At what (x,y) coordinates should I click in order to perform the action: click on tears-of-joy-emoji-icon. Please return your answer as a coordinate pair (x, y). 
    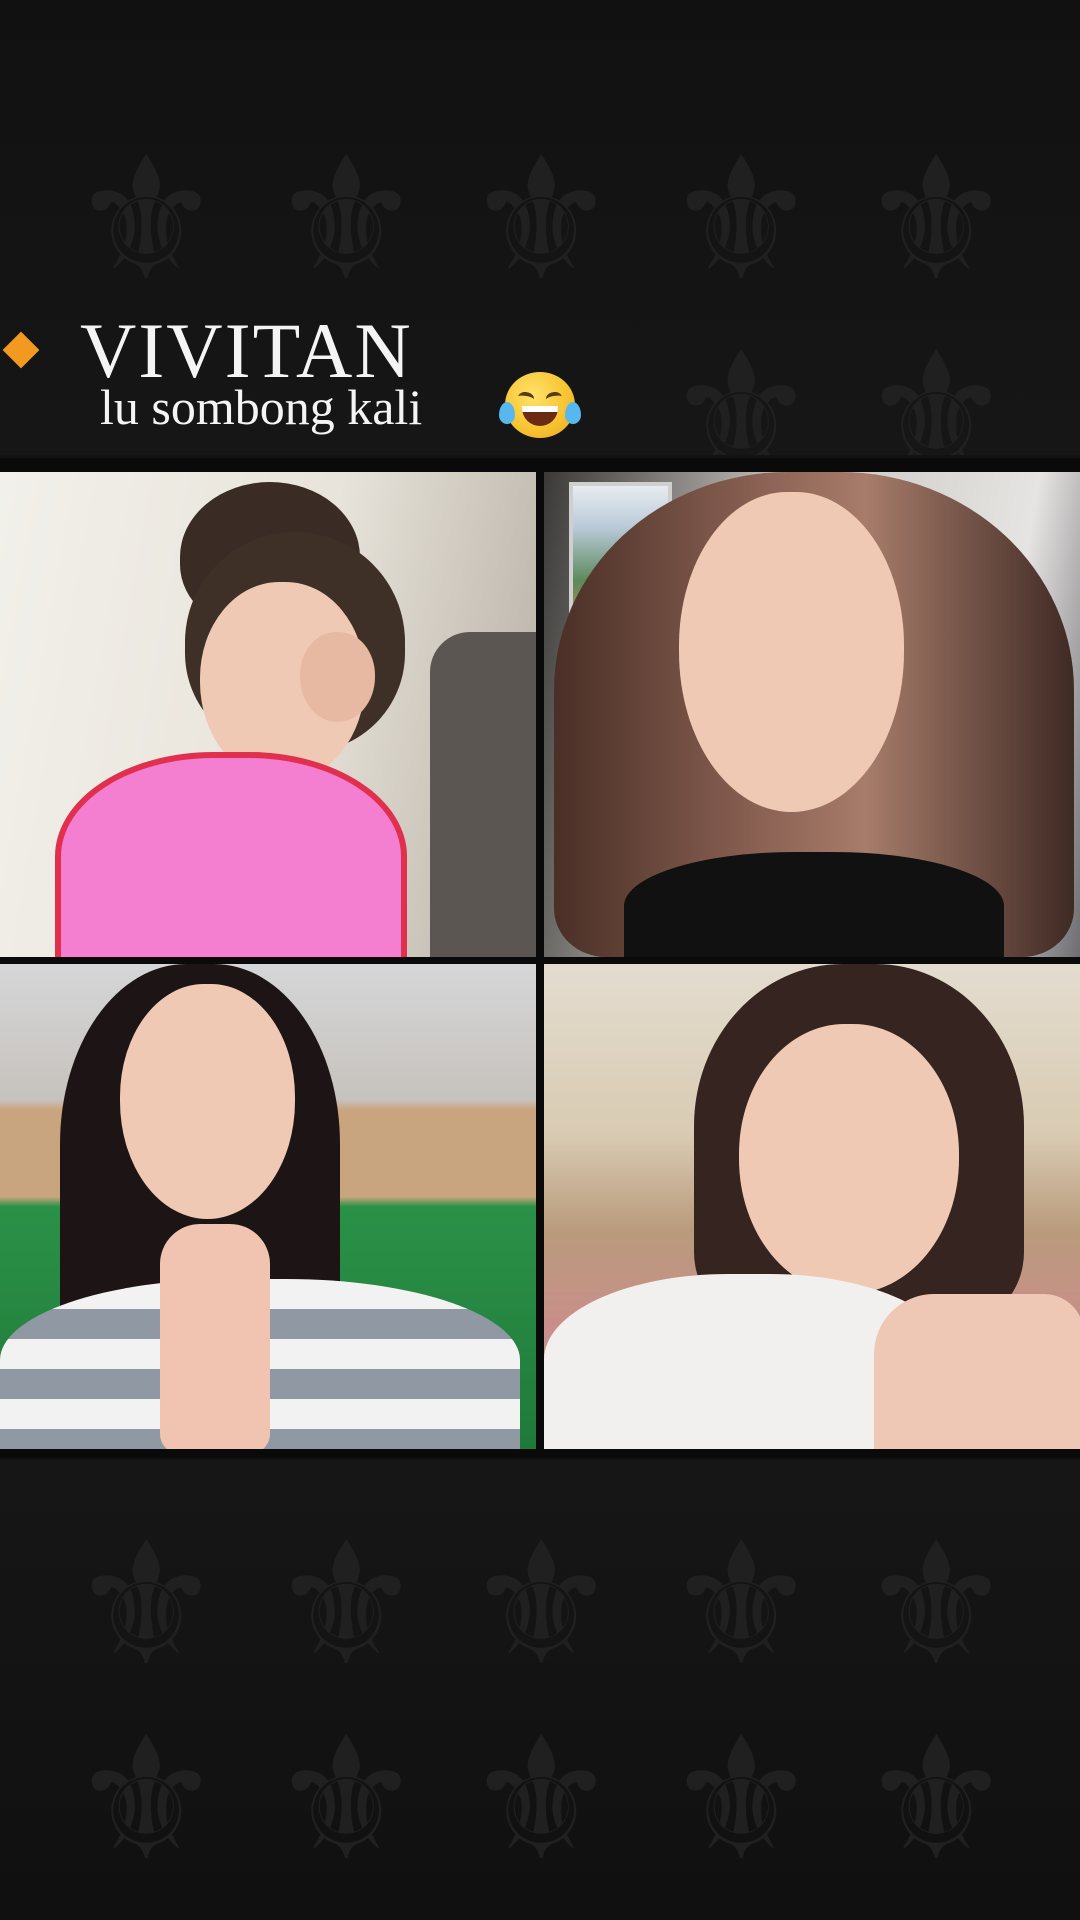
    Looking at the image, I should click on (540, 405).